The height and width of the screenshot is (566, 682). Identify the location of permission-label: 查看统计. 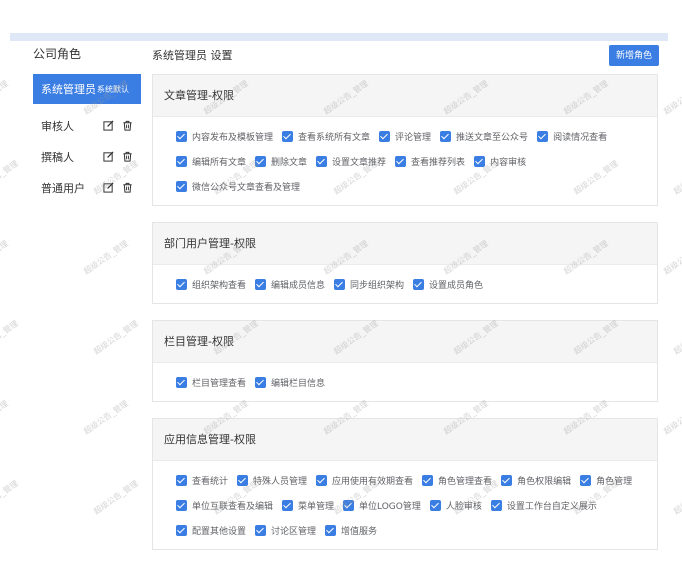
(210, 482).